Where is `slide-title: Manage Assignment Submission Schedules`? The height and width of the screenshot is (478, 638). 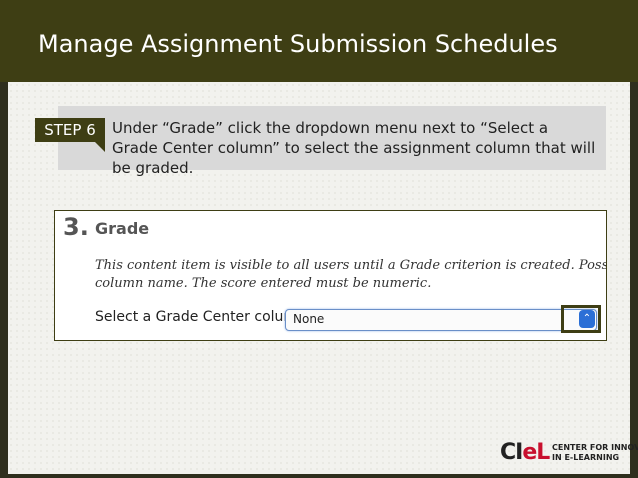 slide-title: Manage Assignment Submission Schedules is located at coordinates (298, 44).